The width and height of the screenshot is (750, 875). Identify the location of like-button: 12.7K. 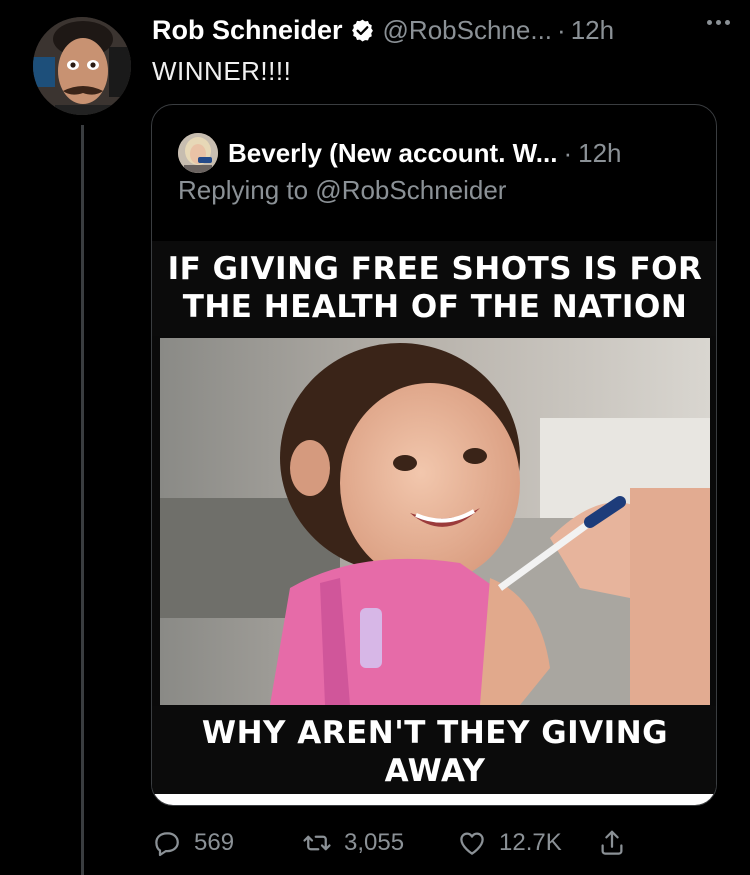
(527, 843).